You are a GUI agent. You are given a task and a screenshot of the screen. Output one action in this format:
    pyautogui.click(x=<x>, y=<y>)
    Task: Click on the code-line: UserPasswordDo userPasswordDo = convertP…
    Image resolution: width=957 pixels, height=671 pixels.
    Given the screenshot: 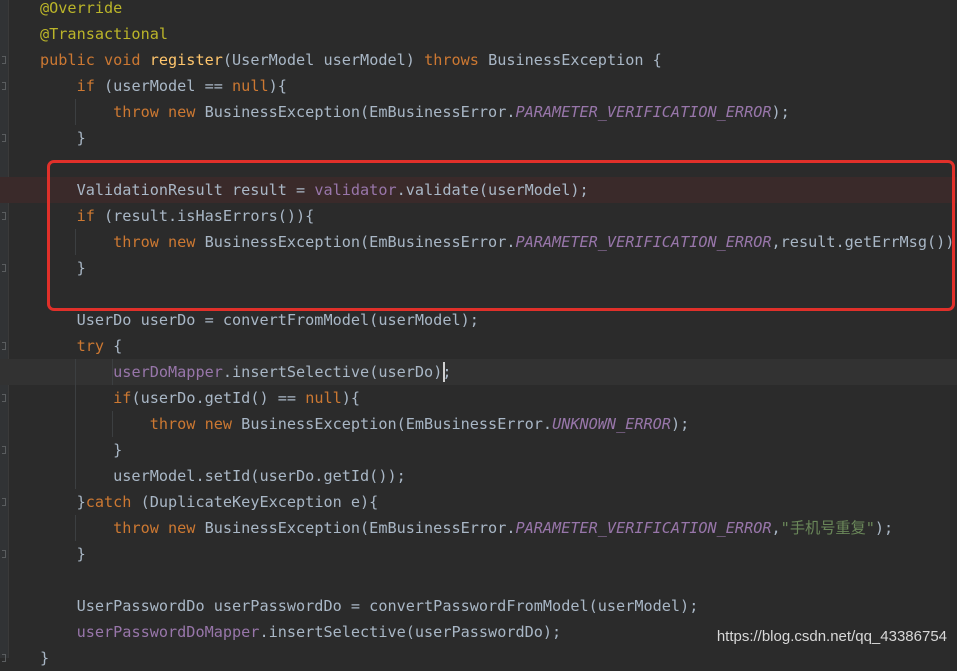 What is the action you would take?
    pyautogui.click(x=478, y=606)
    